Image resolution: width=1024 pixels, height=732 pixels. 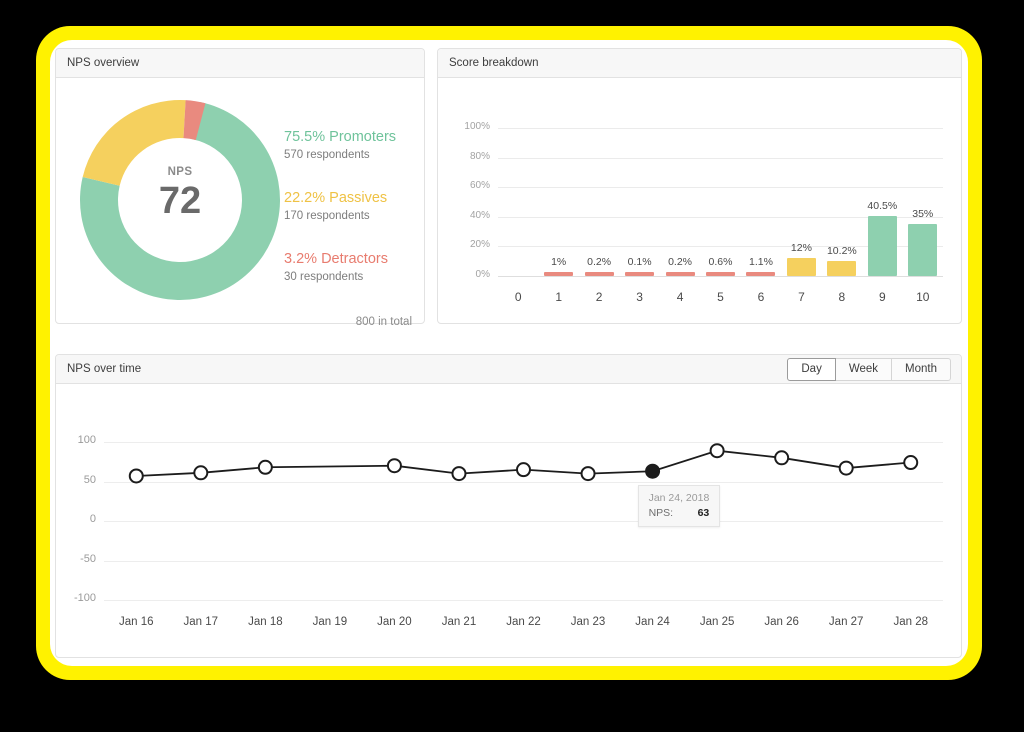 What do you see at coordinates (781, 622) in the screenshot?
I see `line-x-axis-tick: Jan 26` at bounding box center [781, 622].